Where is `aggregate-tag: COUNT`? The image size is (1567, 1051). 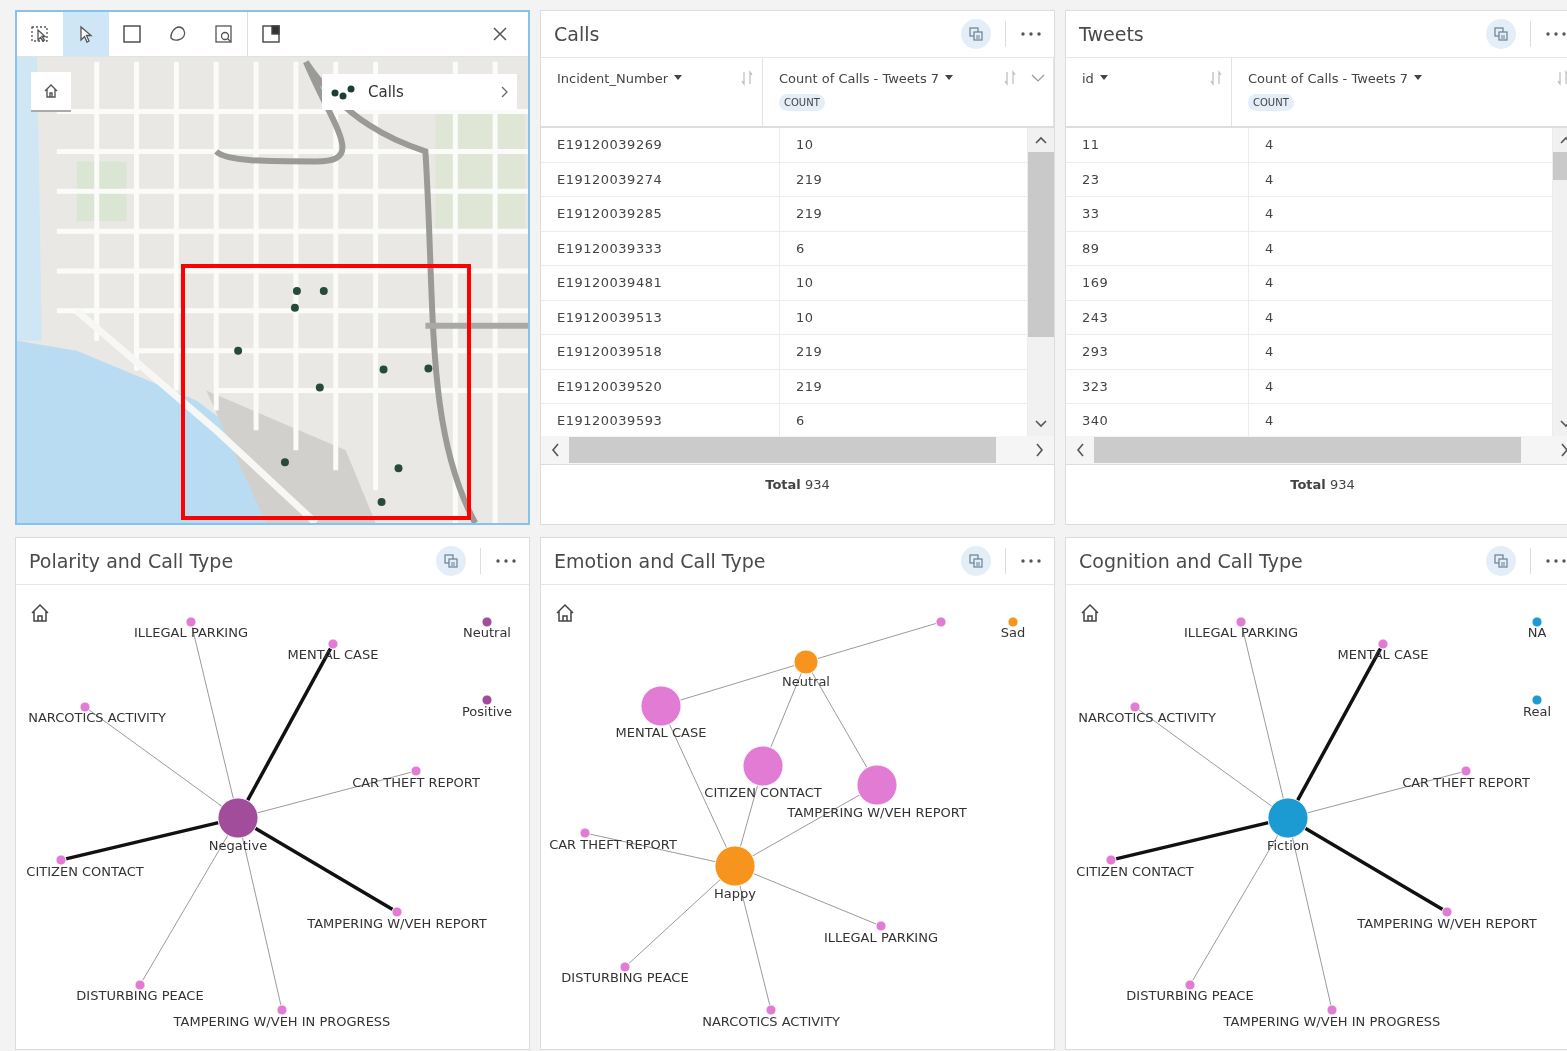
aggregate-tag: COUNT is located at coordinates (1271, 102).